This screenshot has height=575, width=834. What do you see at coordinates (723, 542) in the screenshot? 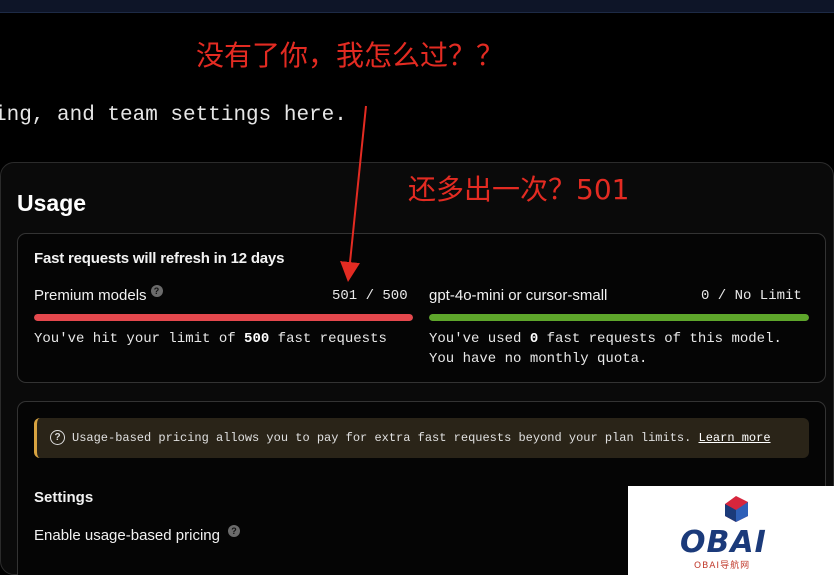
I see `watermark-logo-text: OBAI` at bounding box center [723, 542].